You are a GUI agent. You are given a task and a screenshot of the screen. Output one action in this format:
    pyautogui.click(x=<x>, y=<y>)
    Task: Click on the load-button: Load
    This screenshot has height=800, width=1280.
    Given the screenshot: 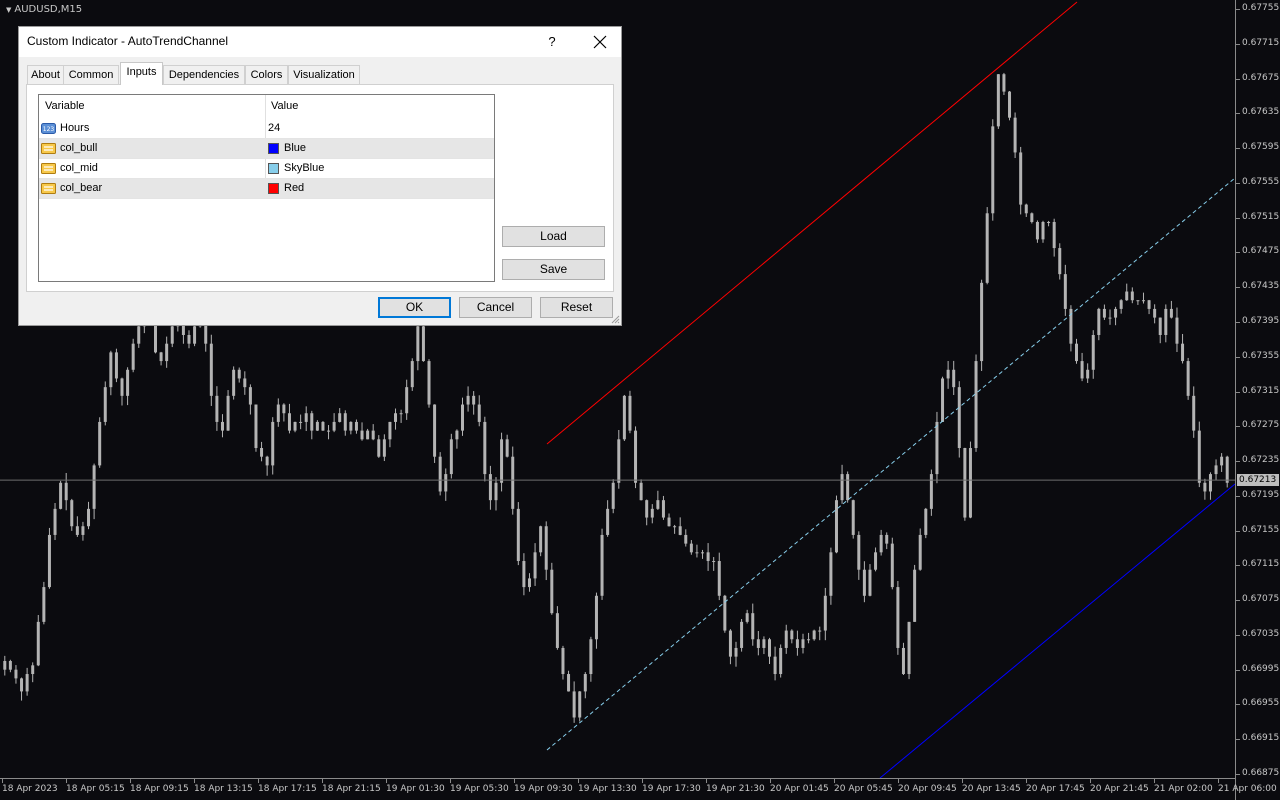 What is the action you would take?
    pyautogui.click(x=553, y=236)
    